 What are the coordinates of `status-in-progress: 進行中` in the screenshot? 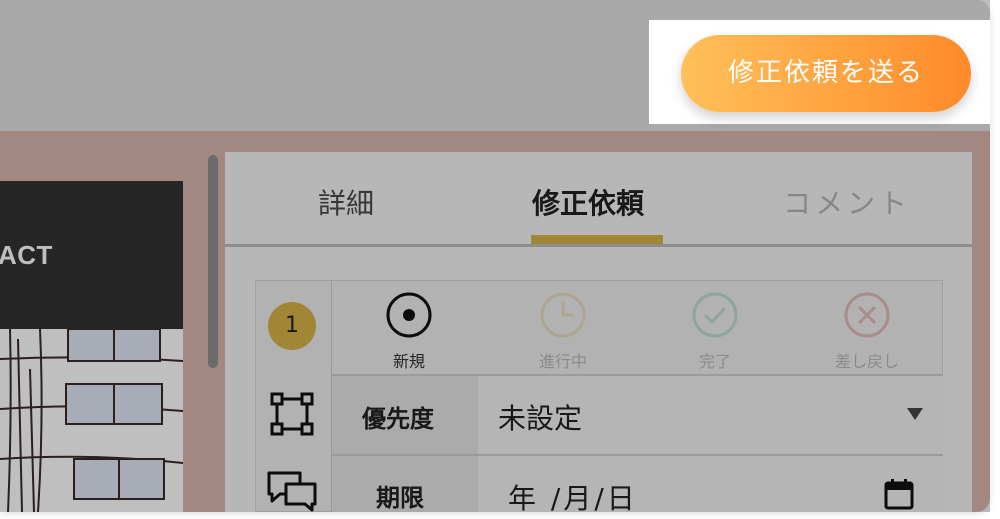 It's located at (563, 331).